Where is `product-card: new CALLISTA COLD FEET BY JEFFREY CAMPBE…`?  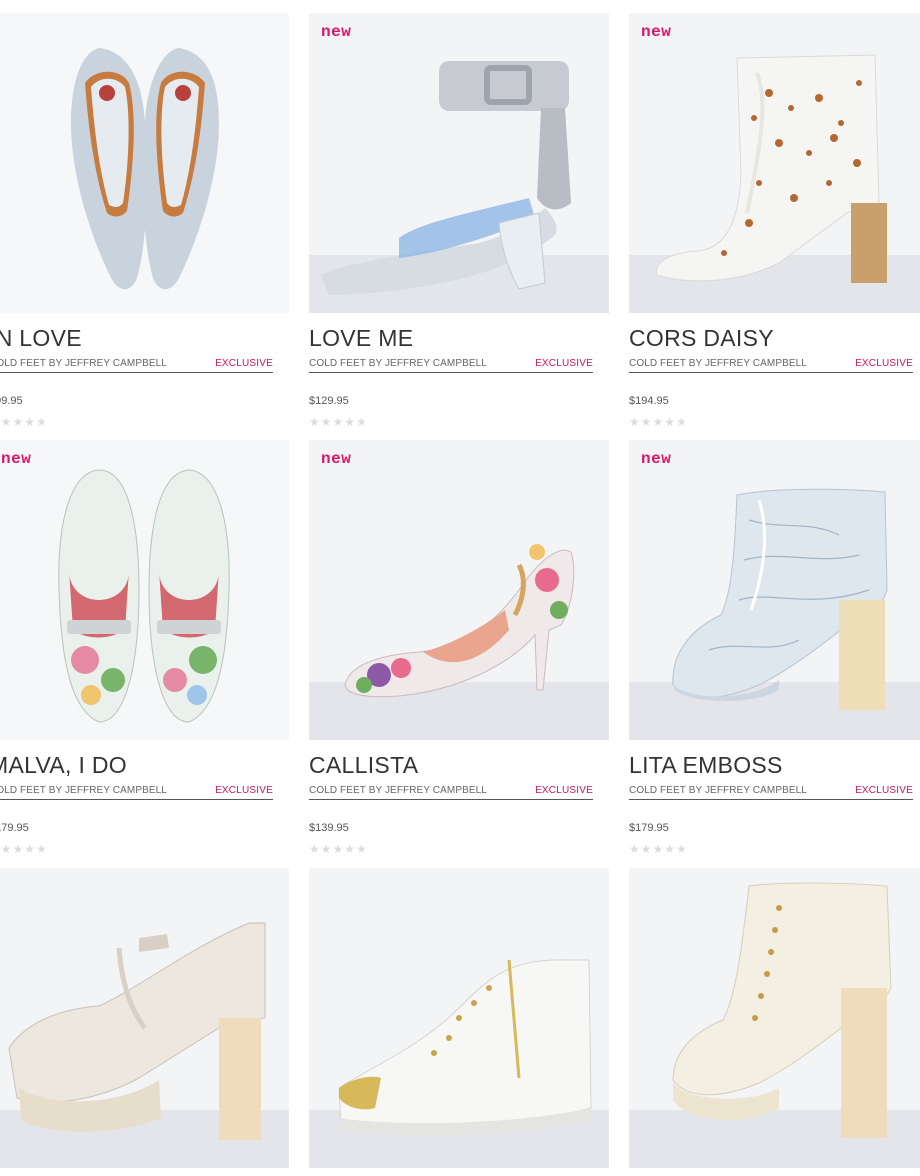 product-card: new CALLISTA COLD FEET BY JEFFREY CAMPBE… is located at coordinates (459, 648).